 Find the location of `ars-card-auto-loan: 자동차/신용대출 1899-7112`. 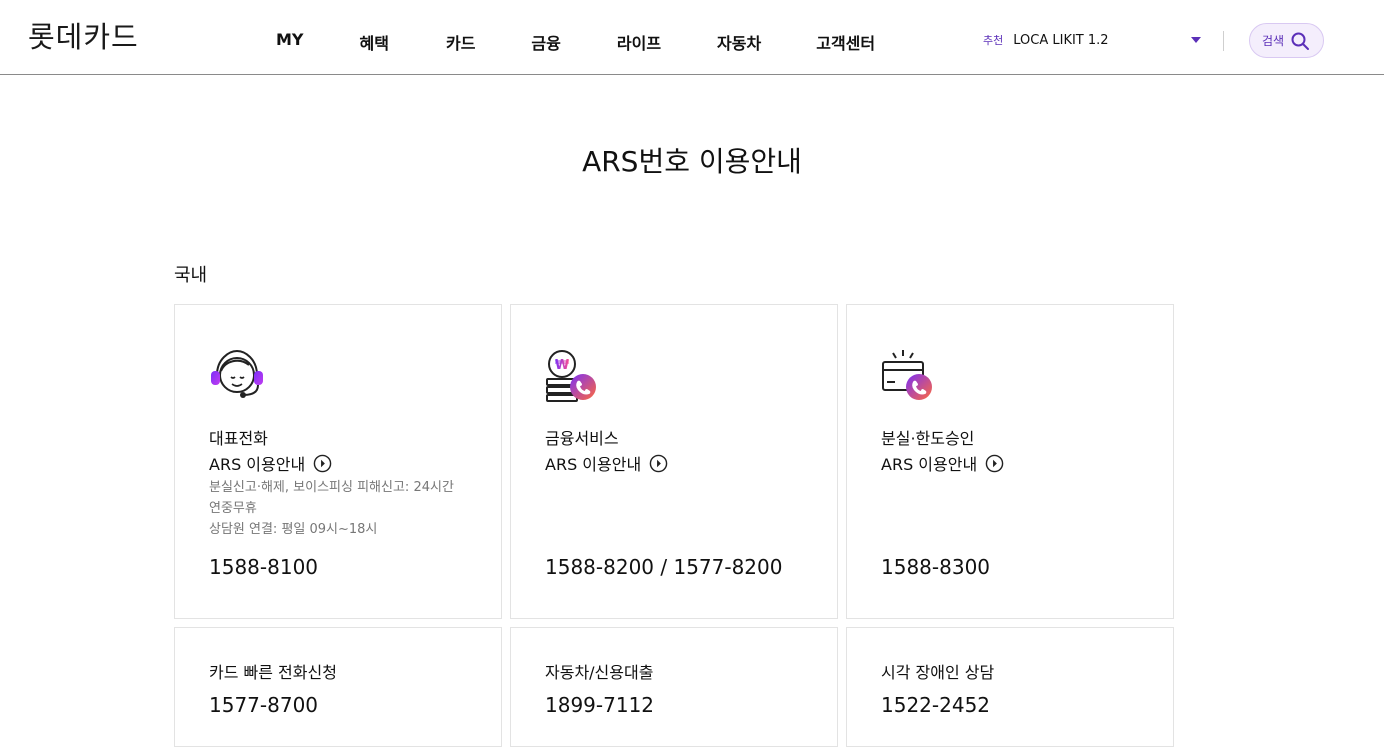

ars-card-auto-loan: 자동차/신용대출 1899-7112 is located at coordinates (674, 687).